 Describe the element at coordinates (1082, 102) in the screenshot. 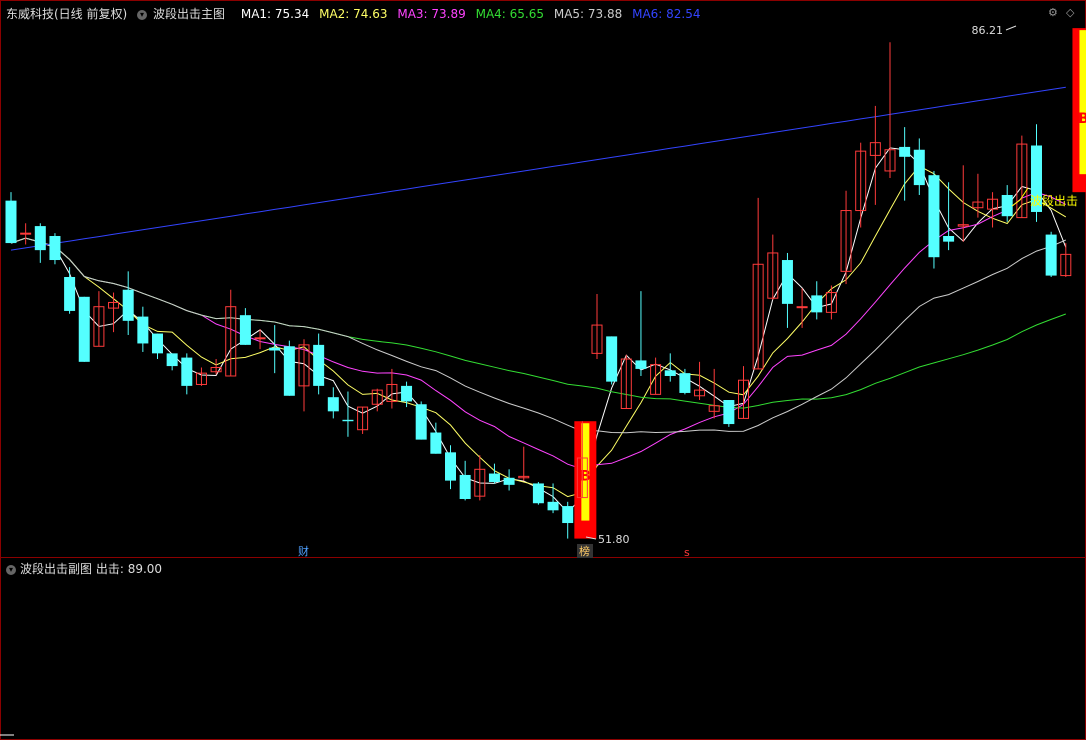

I see `signal-bar-core` at that location.